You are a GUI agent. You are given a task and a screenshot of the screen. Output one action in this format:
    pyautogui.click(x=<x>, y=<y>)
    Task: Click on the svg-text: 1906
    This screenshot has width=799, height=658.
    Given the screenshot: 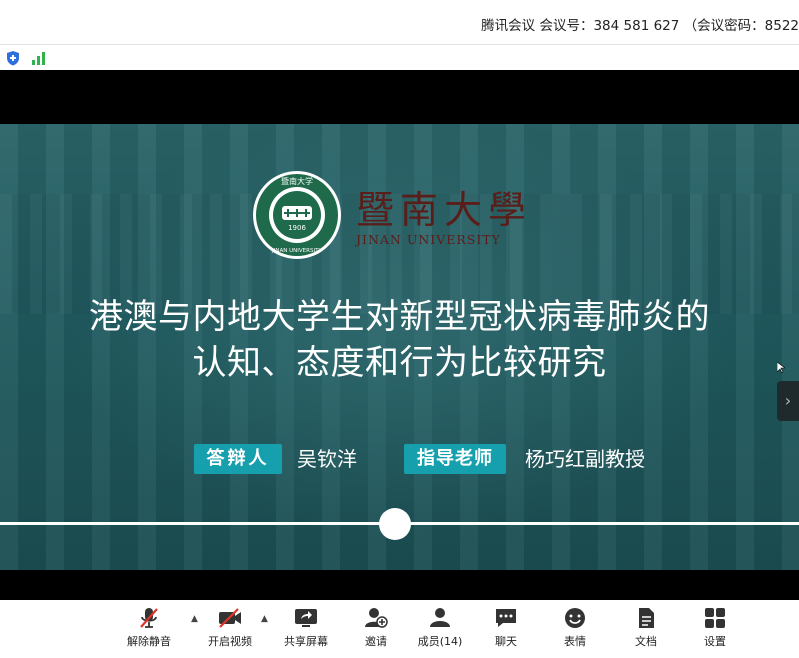 What is the action you would take?
    pyautogui.click(x=297, y=228)
    